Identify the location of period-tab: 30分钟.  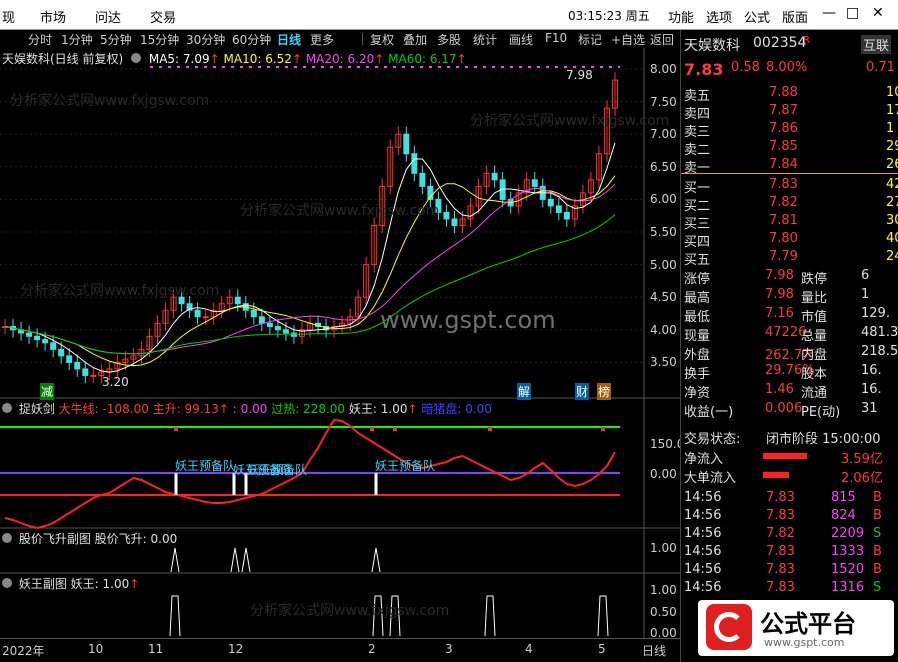
(205, 39).